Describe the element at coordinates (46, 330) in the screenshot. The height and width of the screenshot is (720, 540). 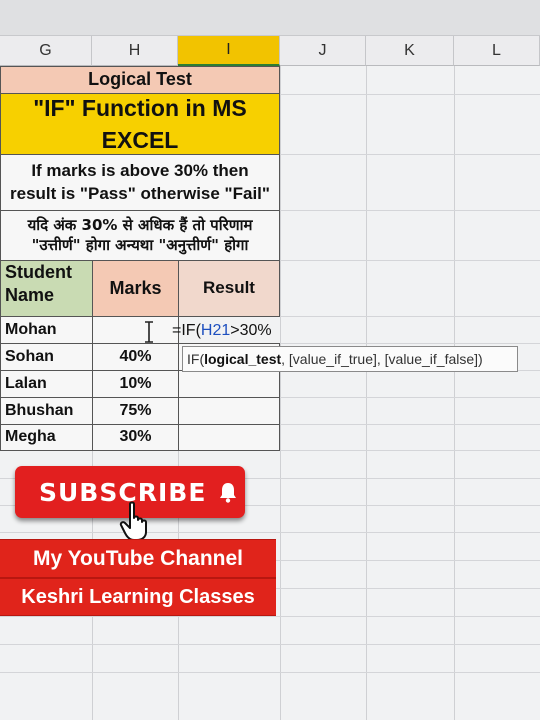
I see `name-cell: Mohan` at that location.